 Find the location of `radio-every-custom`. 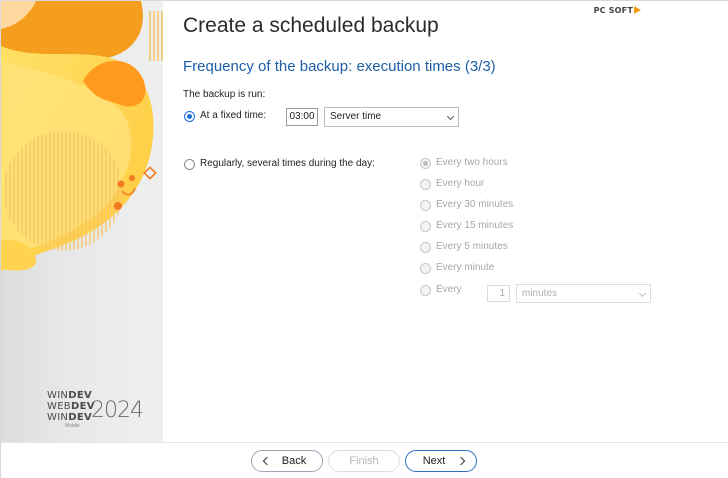

radio-every-custom is located at coordinates (425, 290).